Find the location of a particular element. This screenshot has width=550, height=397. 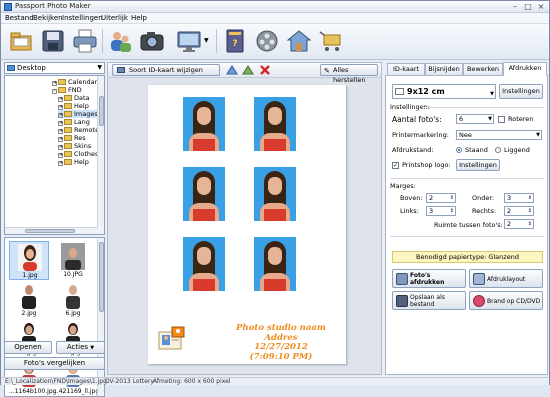

open-button: Openen is located at coordinates (28, 347).